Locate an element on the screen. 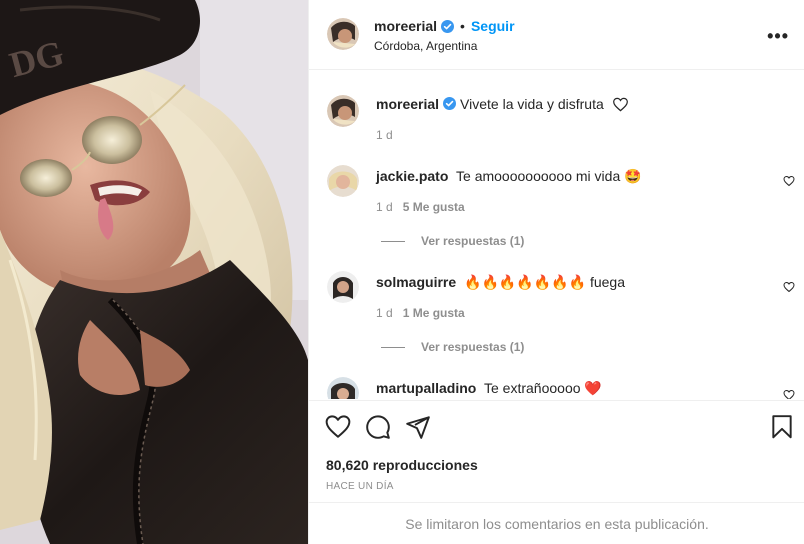  post-location: Córdoba, Argentina is located at coordinates (425, 46).